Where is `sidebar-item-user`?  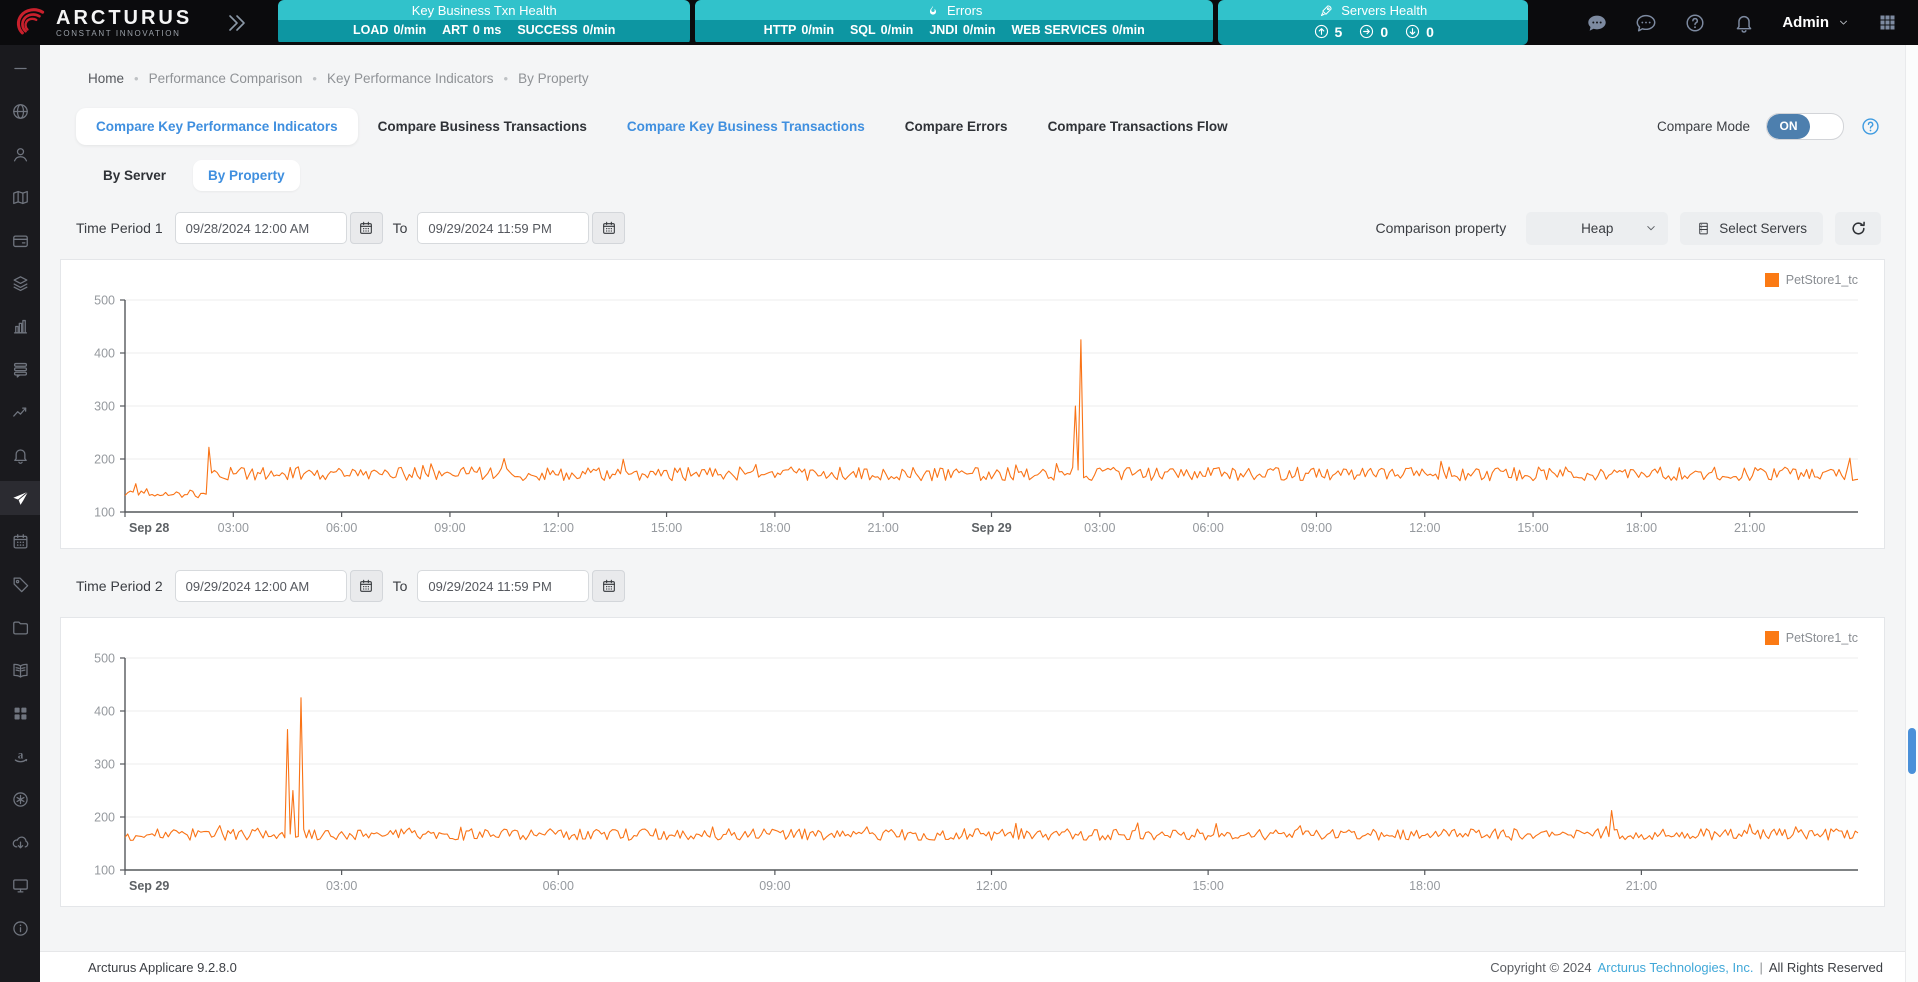 sidebar-item-user is located at coordinates (20, 154).